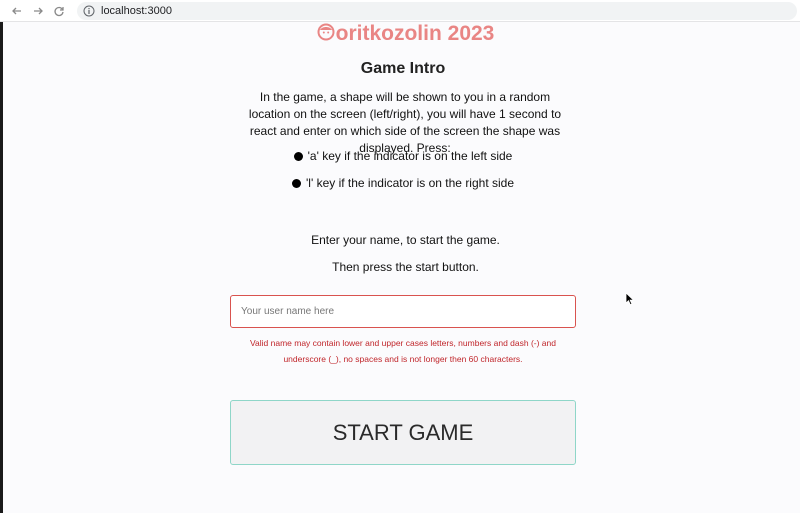 Image resolution: width=800 pixels, height=513 pixels. I want to click on reload-button, so click(59, 11).